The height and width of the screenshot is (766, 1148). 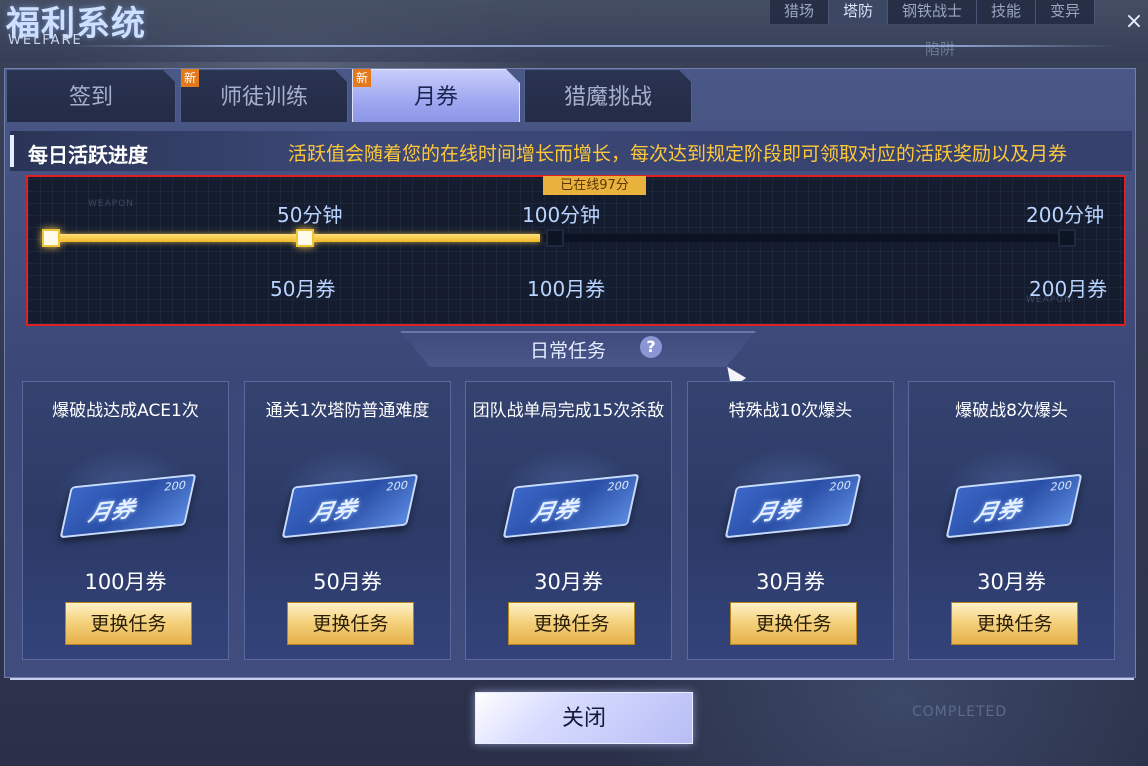 What do you see at coordinates (1011, 411) in the screenshot?
I see `task-name: 爆破战8次爆头` at bounding box center [1011, 411].